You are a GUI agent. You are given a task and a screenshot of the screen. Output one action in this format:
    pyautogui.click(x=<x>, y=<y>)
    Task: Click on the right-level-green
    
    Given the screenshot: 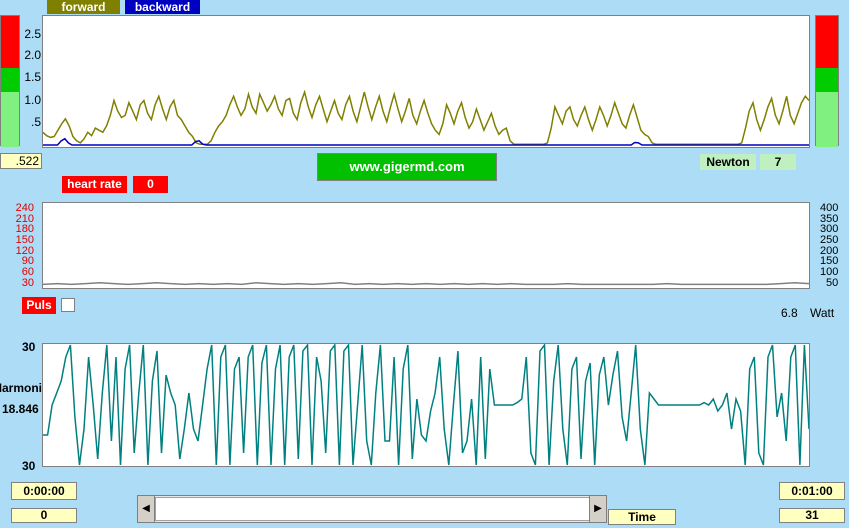 What is the action you would take?
    pyautogui.click(x=827, y=80)
    